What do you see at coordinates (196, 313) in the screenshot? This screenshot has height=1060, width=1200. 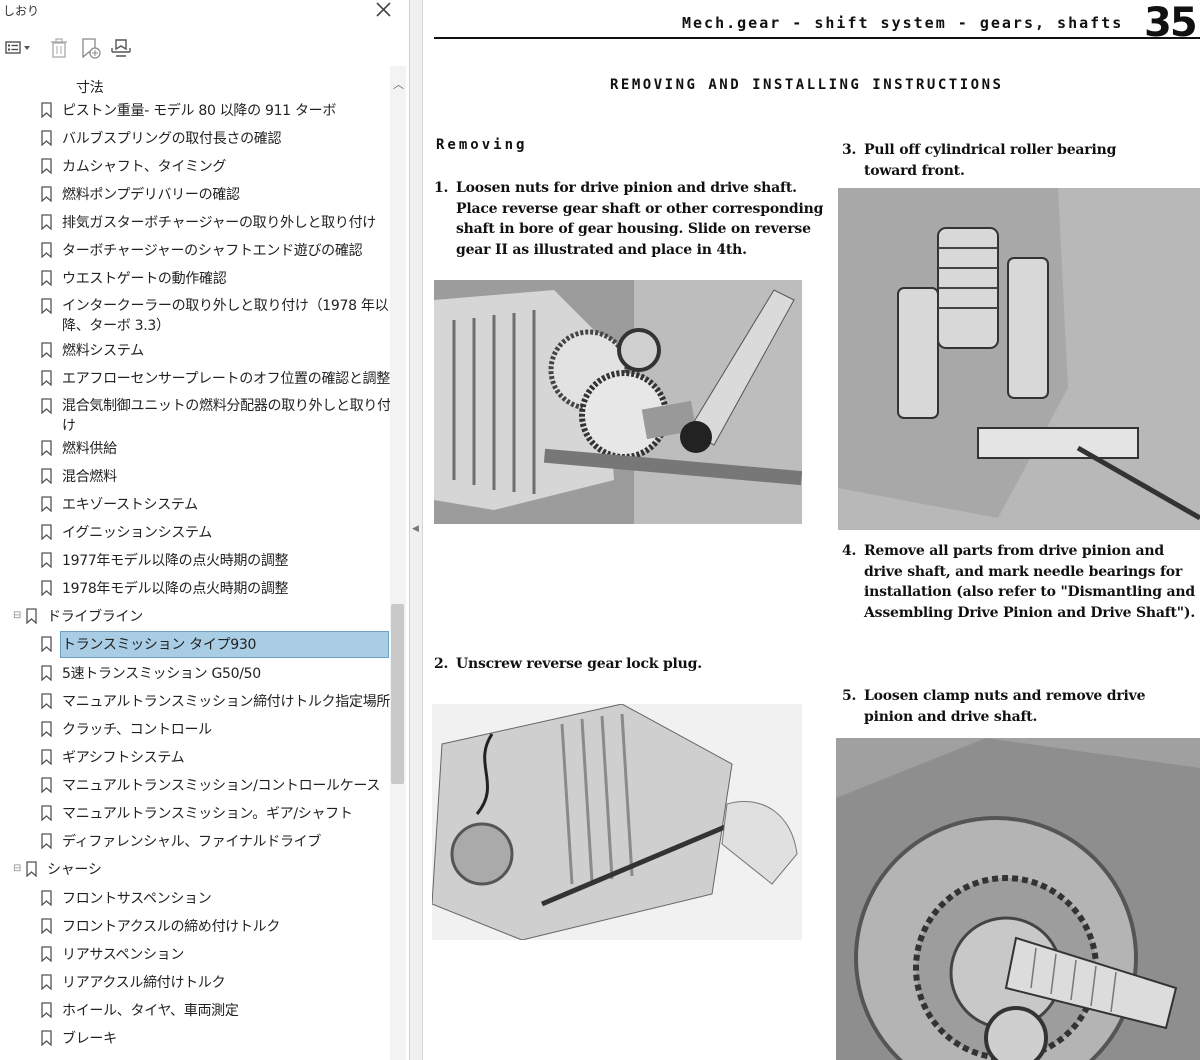 I see `bookmark-item: インタークーラーの取り外しと取り付け（1978 年以降、ターボ 3.3）` at bounding box center [196, 313].